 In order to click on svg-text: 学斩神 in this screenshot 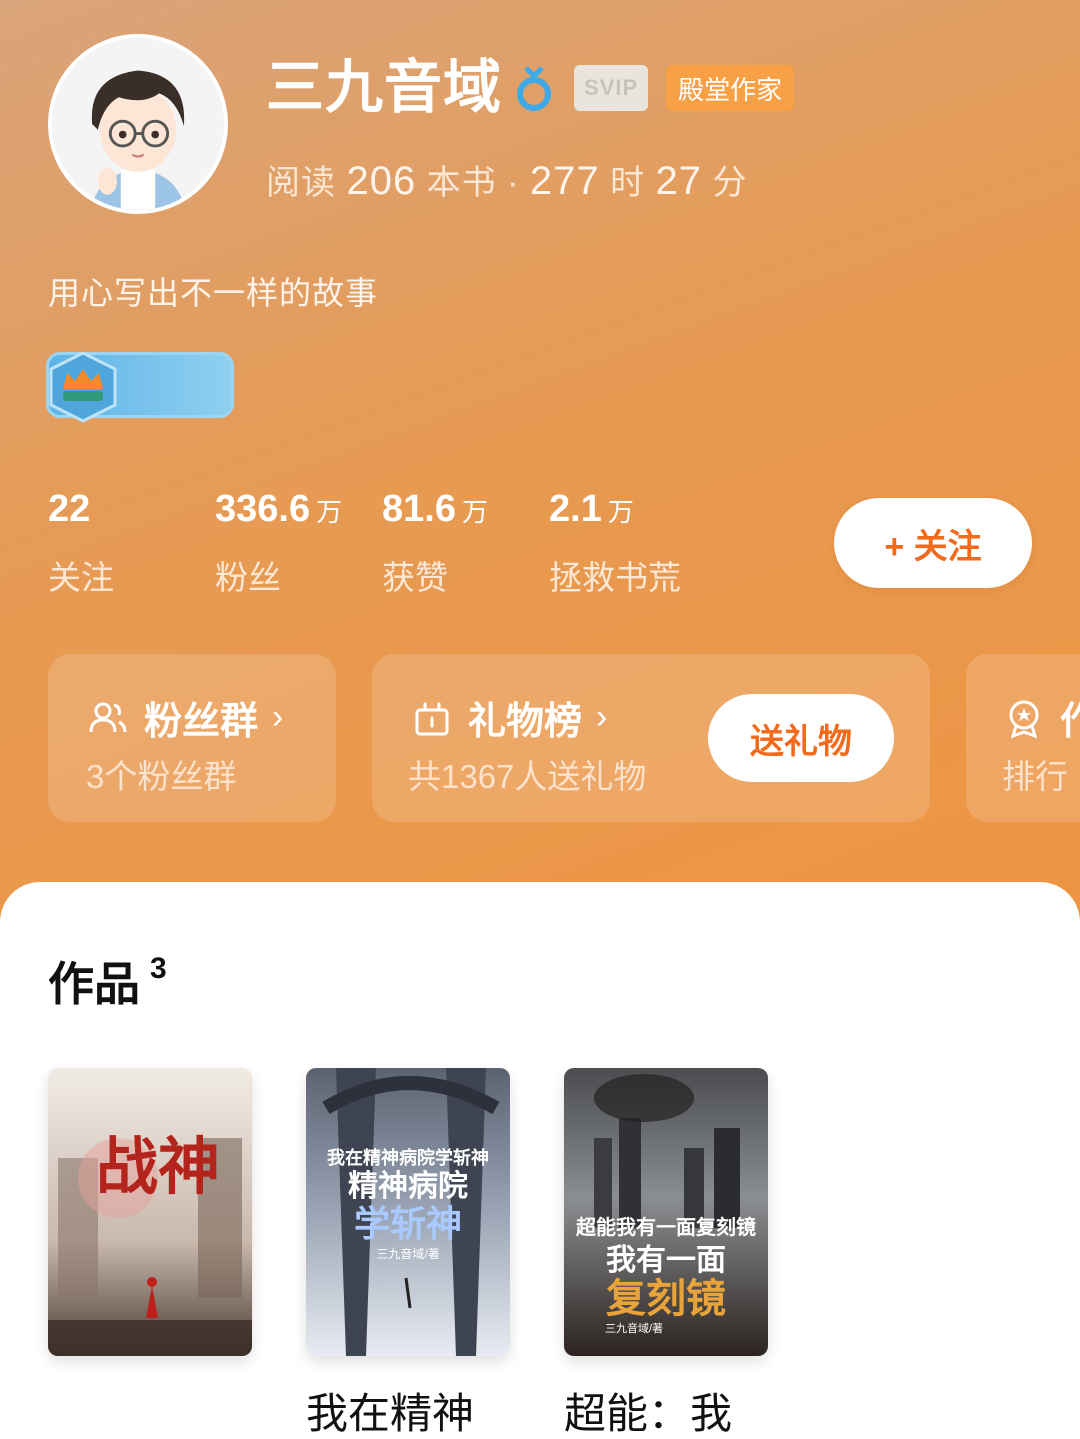, I will do `click(408, 1223)`.